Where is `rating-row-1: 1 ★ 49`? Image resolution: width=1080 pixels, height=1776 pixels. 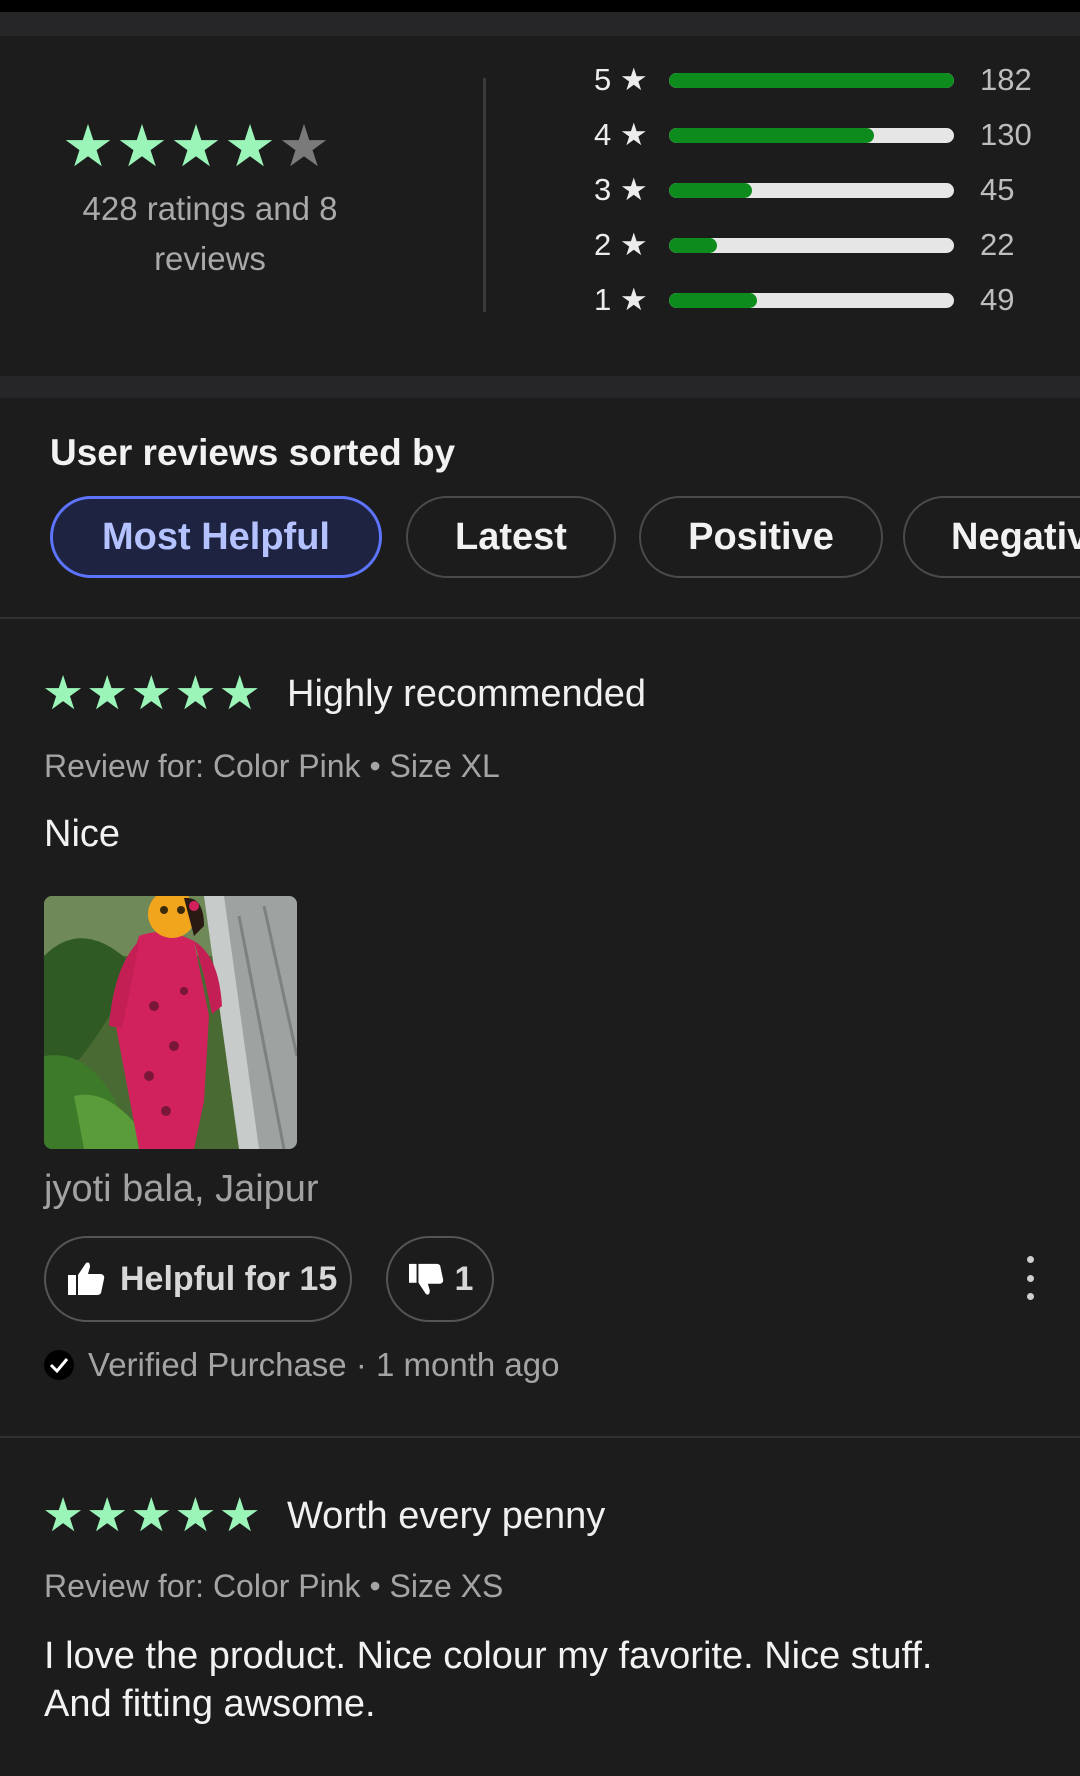
rating-row-1: 1 ★ 49 is located at coordinates (825, 307).